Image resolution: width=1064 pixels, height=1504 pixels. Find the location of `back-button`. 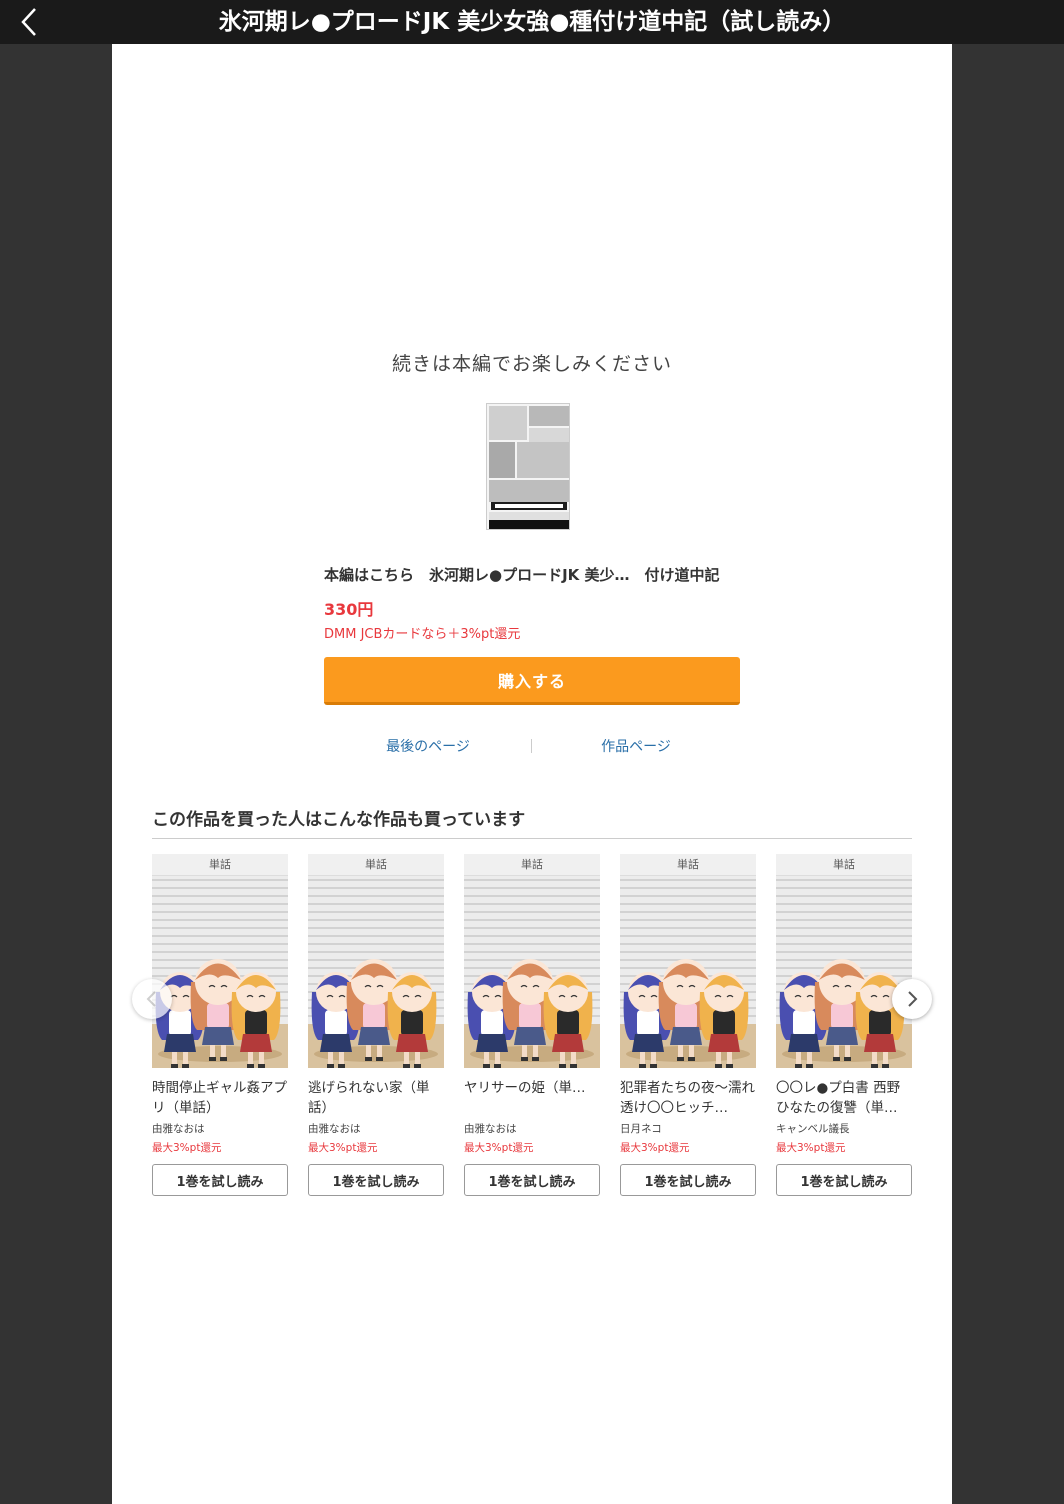

back-button is located at coordinates (30, 22).